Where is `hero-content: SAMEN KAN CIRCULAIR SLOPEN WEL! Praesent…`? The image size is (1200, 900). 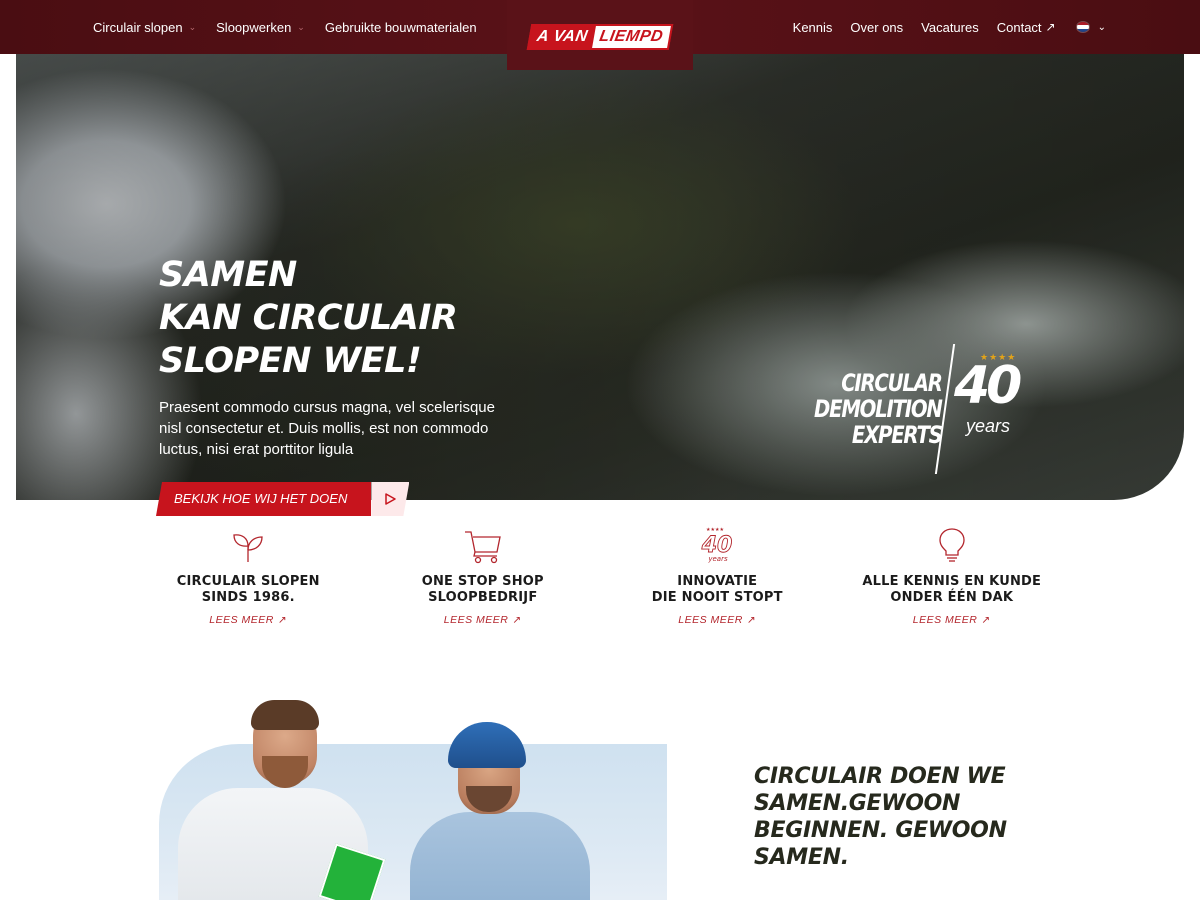 hero-content: SAMEN KAN CIRCULAIR SLOPEN WEL! Praesent… is located at coordinates (334, 357).